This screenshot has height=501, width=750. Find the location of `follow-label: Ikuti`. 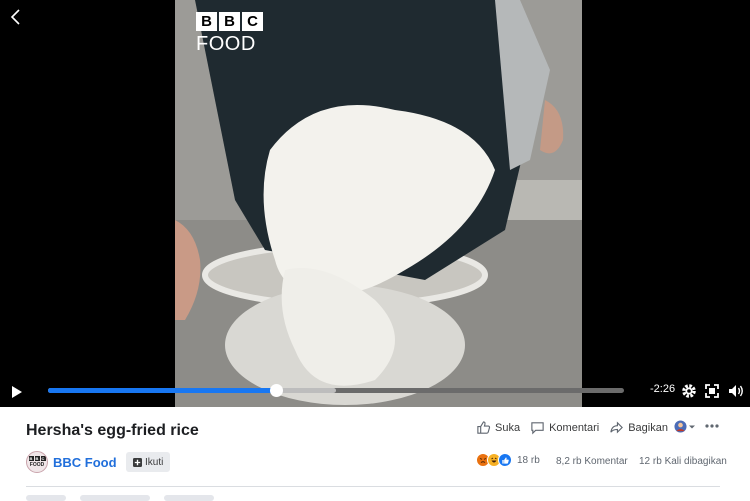

follow-label: Ikuti is located at coordinates (154, 462).